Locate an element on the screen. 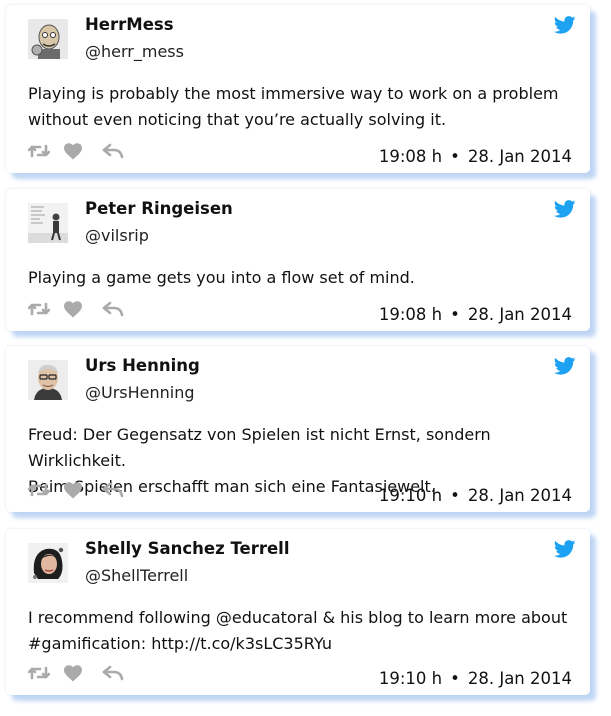 This screenshot has width=611, height=716. author-name: HerrMess is located at coordinates (129, 24).